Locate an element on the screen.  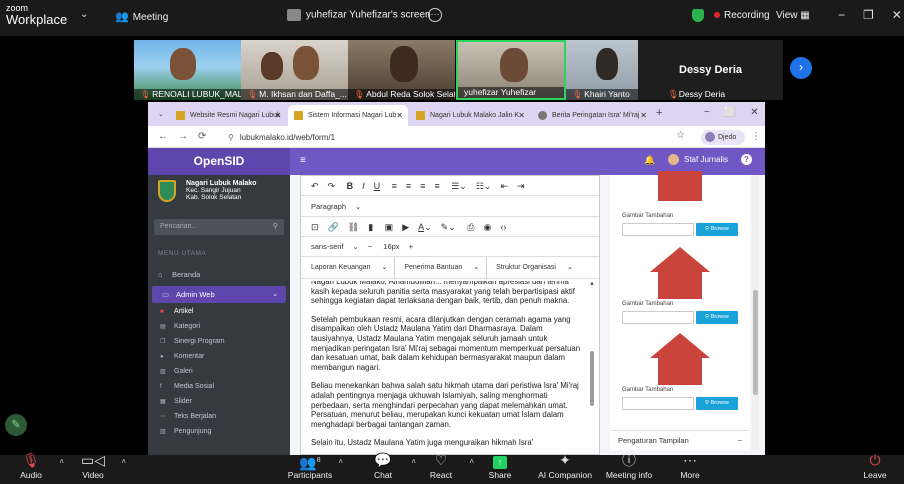
preview-icon: ◉ is located at coordinates (487, 227).